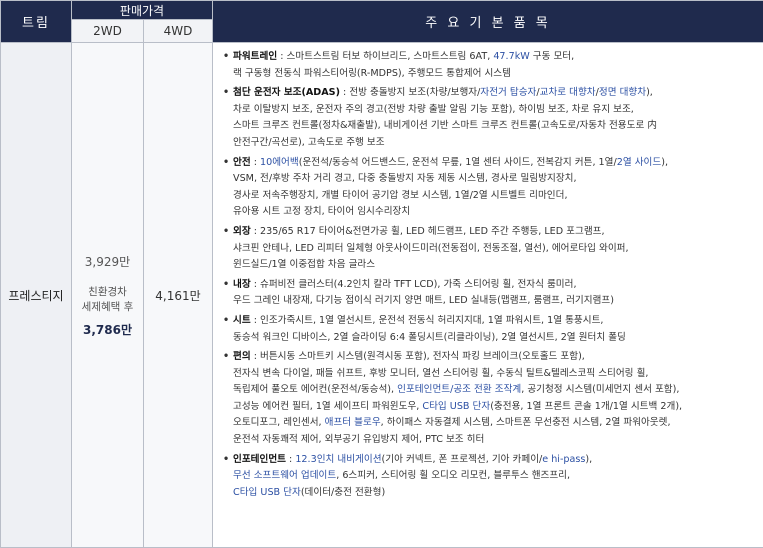  Describe the element at coordinates (586, 406) in the screenshot. I see `feature-text: (충전용, 1열 프론트 콘솔 1개/1열 시트백 2개),` at that location.